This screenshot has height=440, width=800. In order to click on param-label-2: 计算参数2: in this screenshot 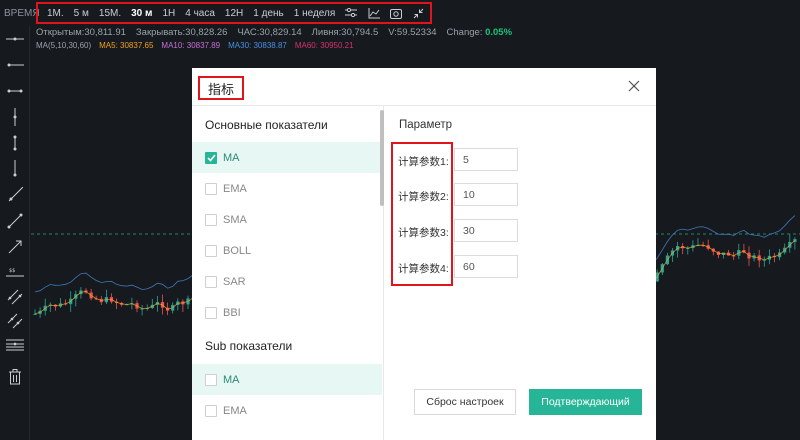, I will do `click(423, 197)`.